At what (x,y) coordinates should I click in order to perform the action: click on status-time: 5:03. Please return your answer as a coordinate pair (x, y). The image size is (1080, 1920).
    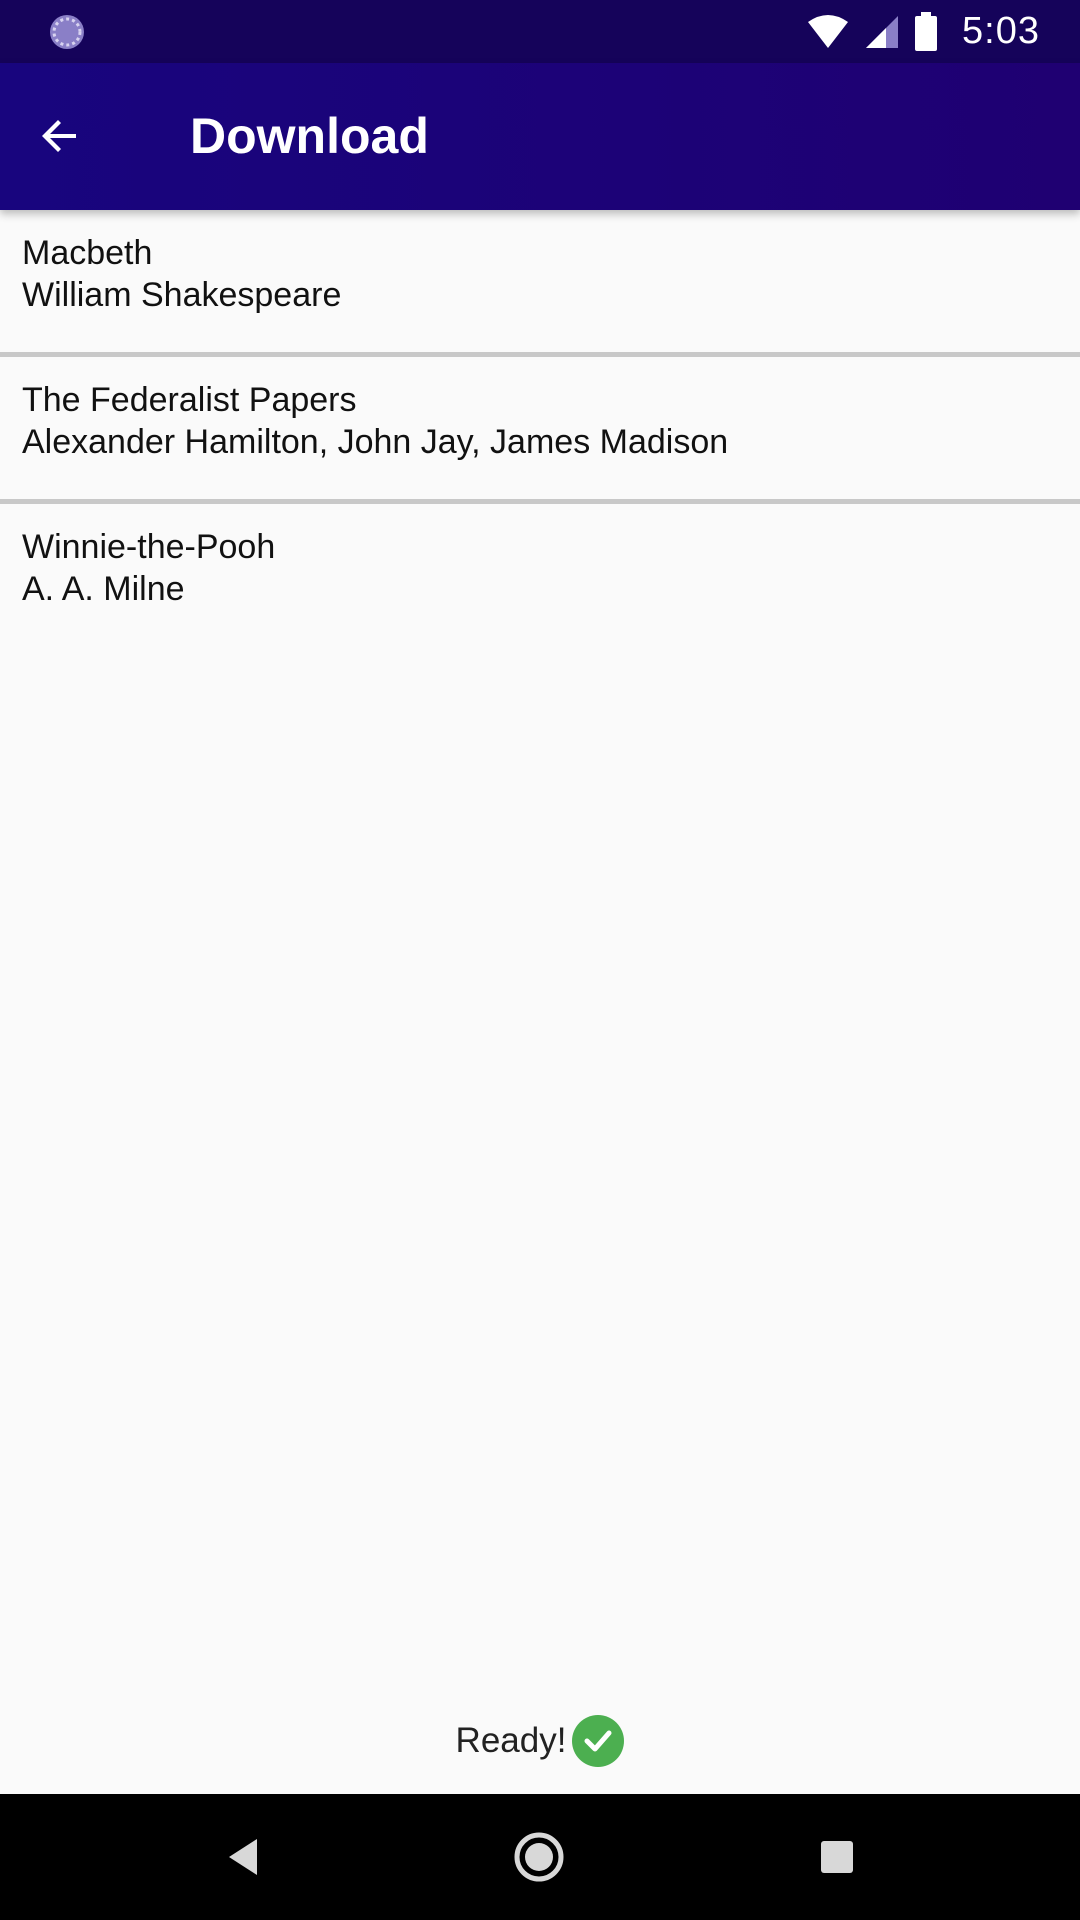
    Looking at the image, I should click on (1001, 31).